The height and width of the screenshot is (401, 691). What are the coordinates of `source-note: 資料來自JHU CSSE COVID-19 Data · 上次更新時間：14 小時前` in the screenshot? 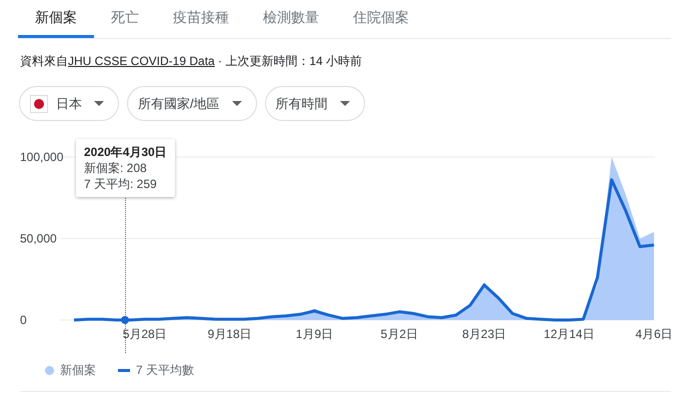 It's located at (192, 61).